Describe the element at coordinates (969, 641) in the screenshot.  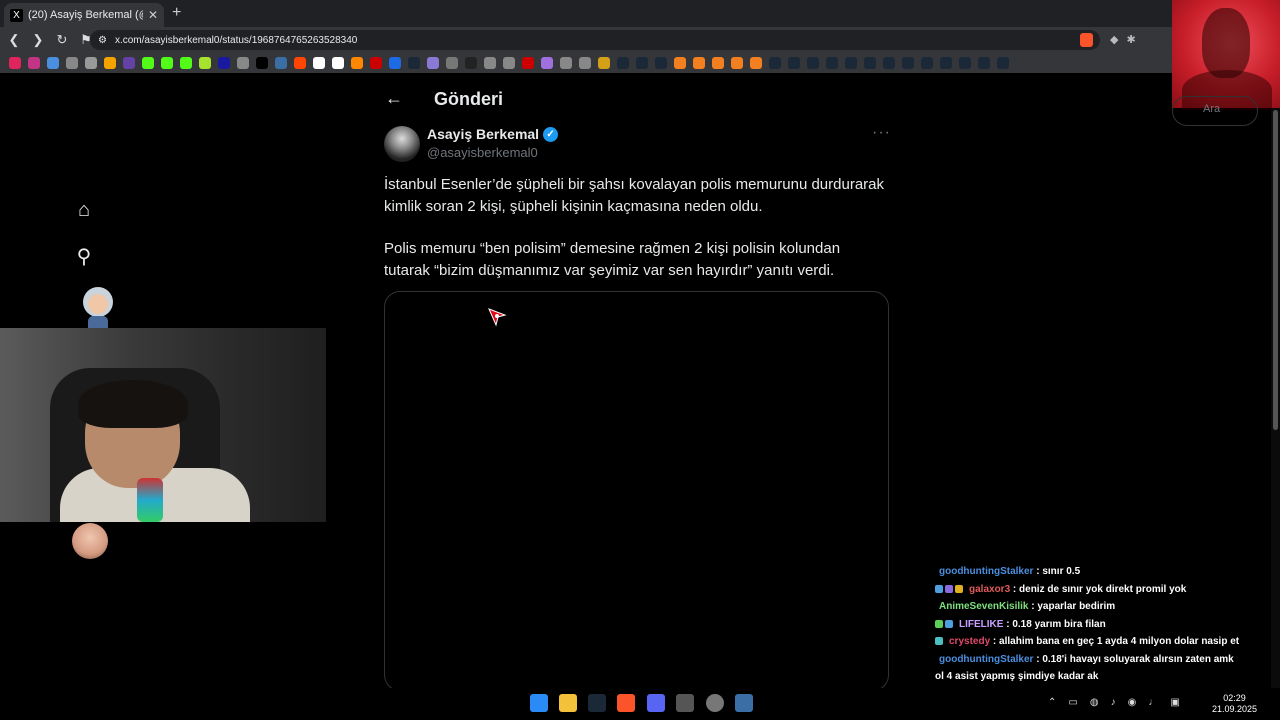
I see `chat-username: crystedy` at that location.